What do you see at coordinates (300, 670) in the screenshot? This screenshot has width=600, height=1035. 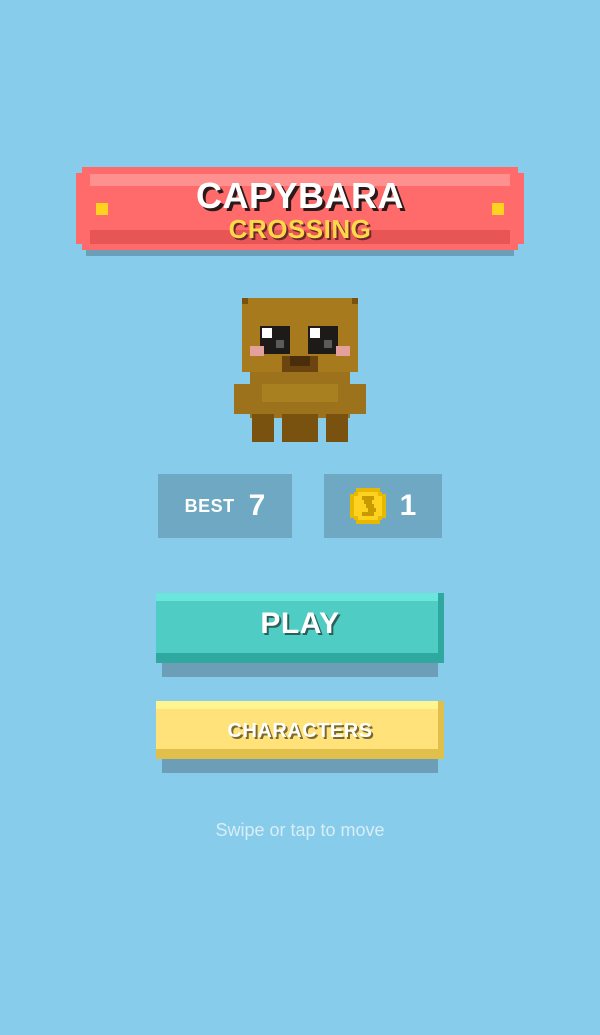 I see `play-button-shadow` at bounding box center [300, 670].